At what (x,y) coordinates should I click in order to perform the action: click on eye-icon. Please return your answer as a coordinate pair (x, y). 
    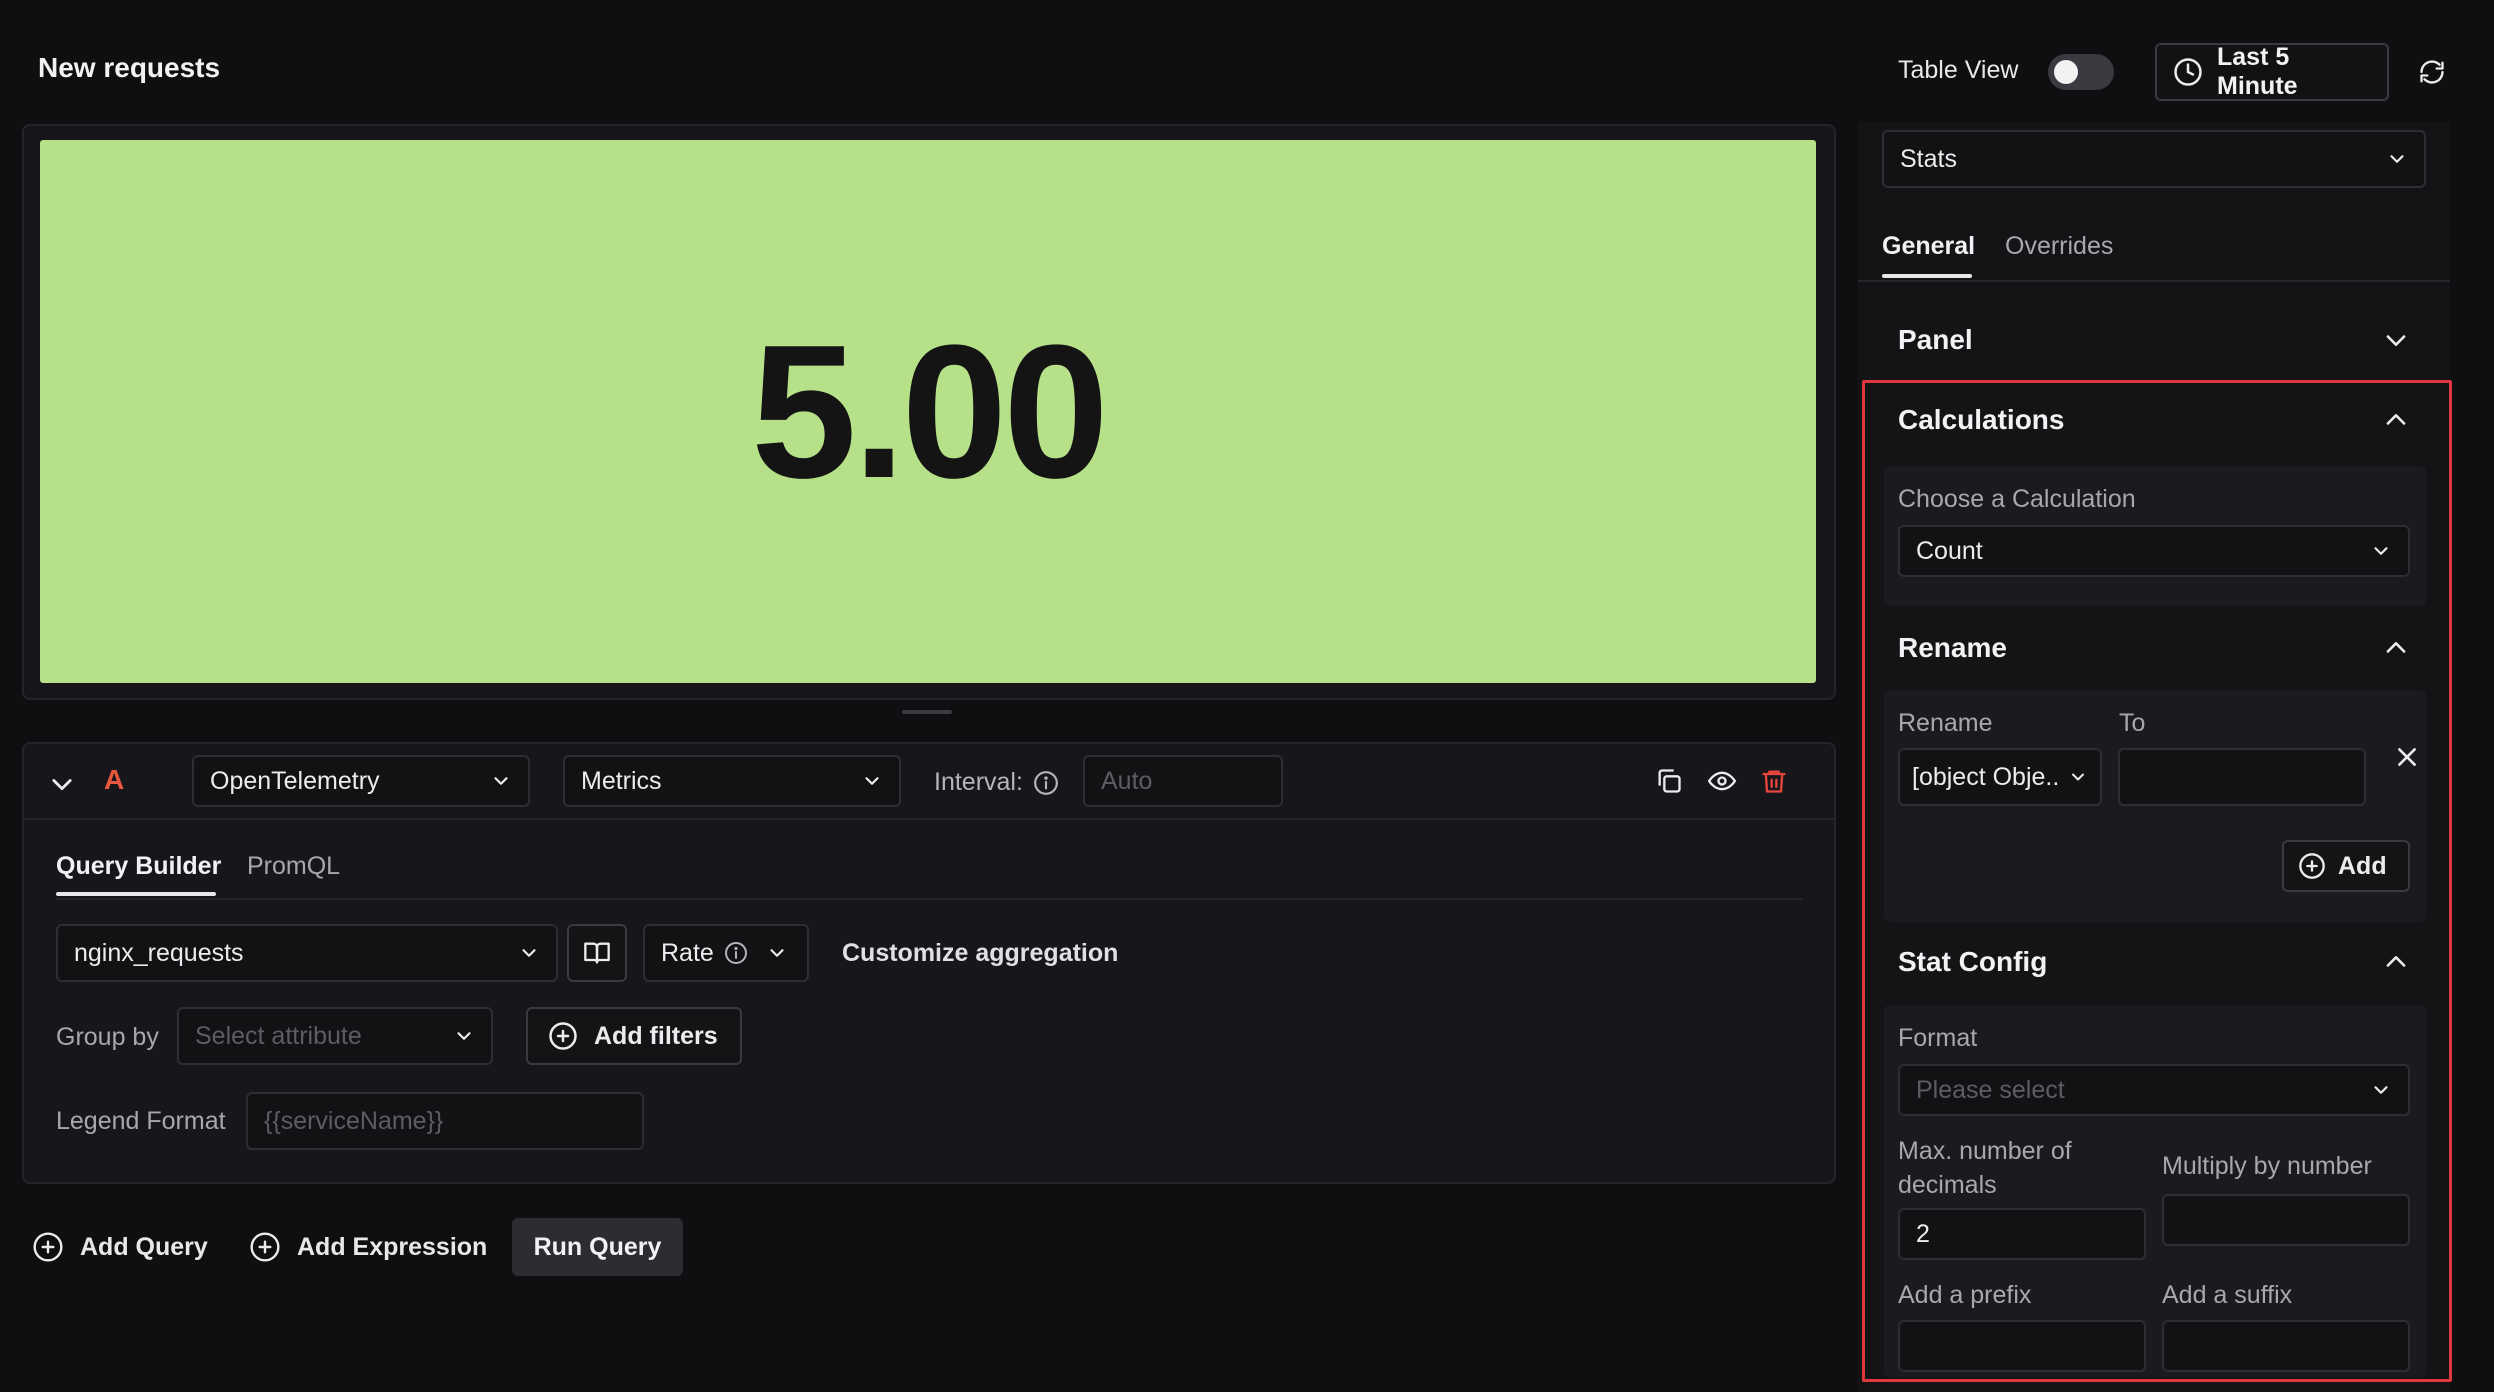
    Looking at the image, I should click on (1722, 781).